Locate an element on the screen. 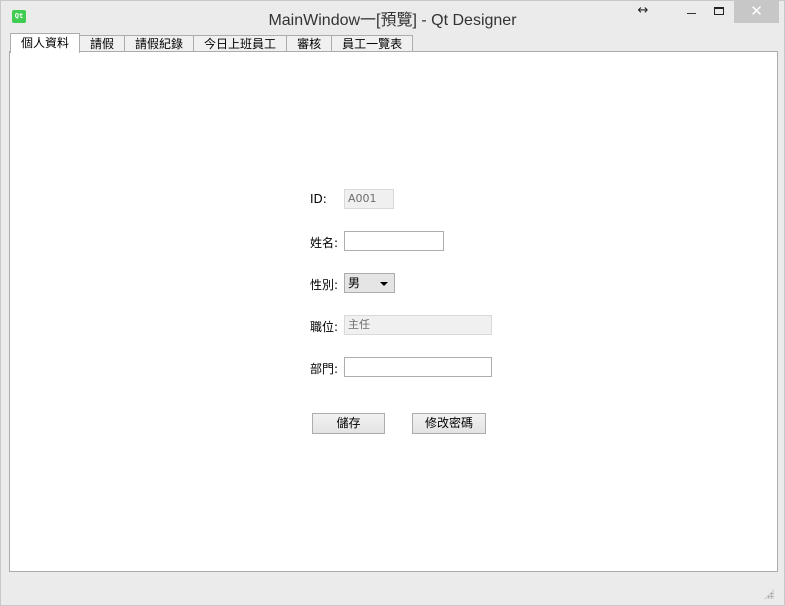 This screenshot has height=606, width=785. gender-label: 性別: is located at coordinates (324, 285).